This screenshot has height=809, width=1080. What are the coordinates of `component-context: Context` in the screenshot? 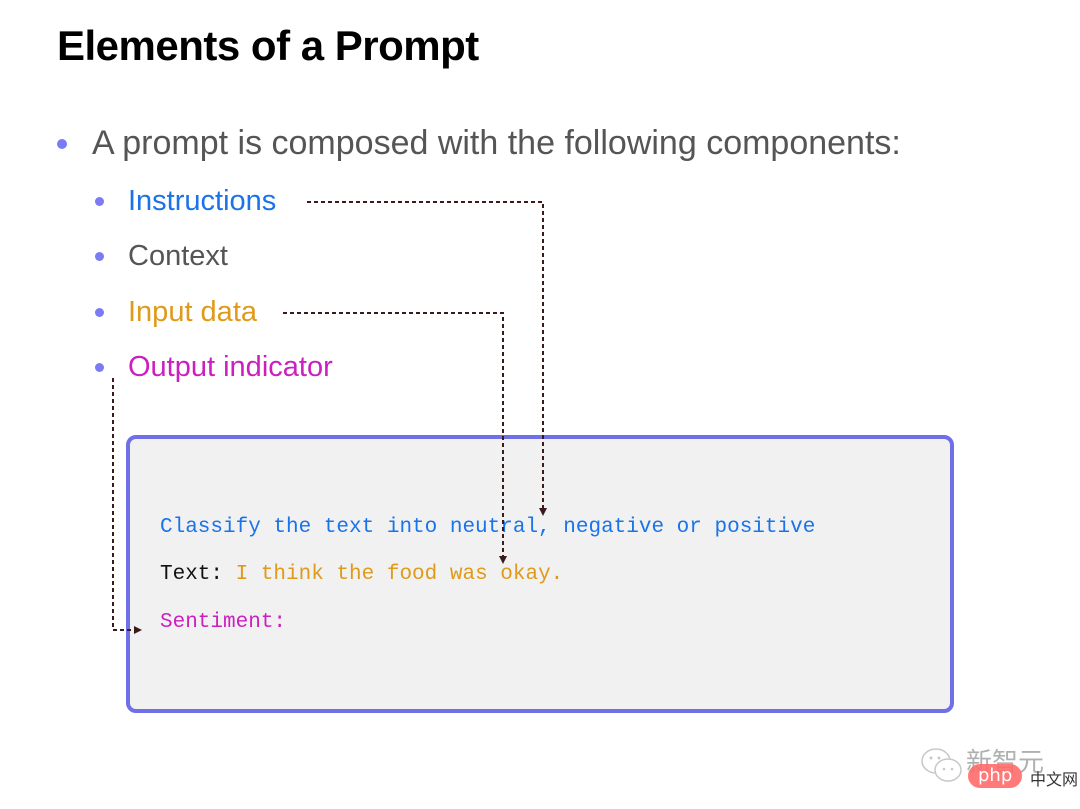 It's located at (161, 256).